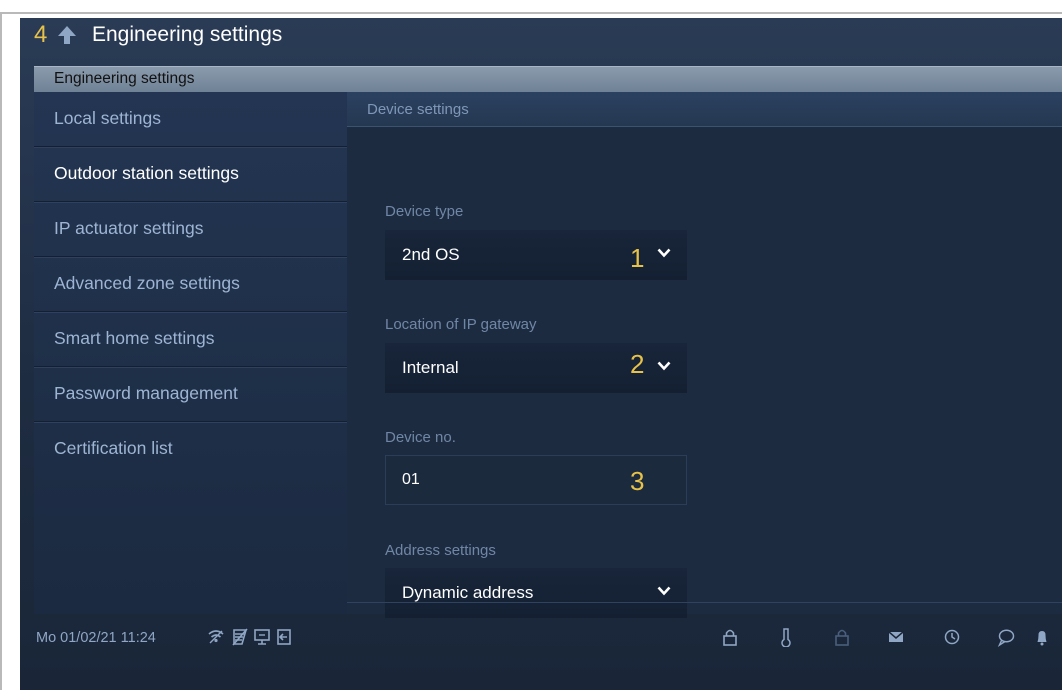 The height and width of the screenshot is (690, 1062). I want to click on sidebar-item-label: Password management, so click(146, 393).